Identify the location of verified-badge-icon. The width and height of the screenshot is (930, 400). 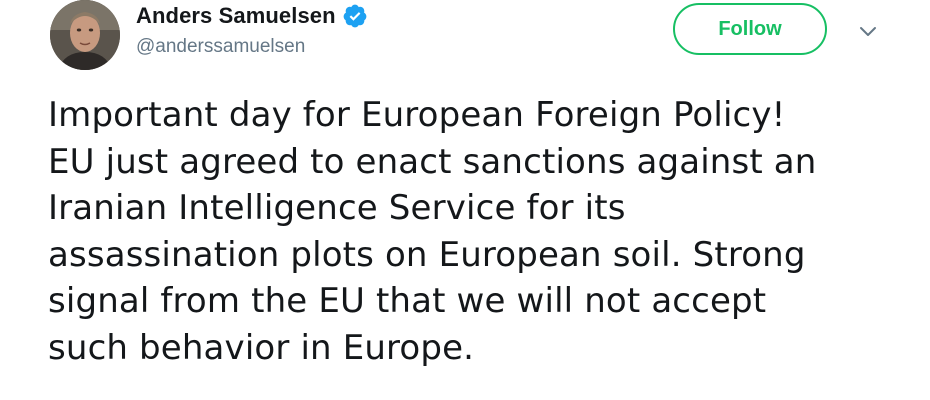
(355, 16).